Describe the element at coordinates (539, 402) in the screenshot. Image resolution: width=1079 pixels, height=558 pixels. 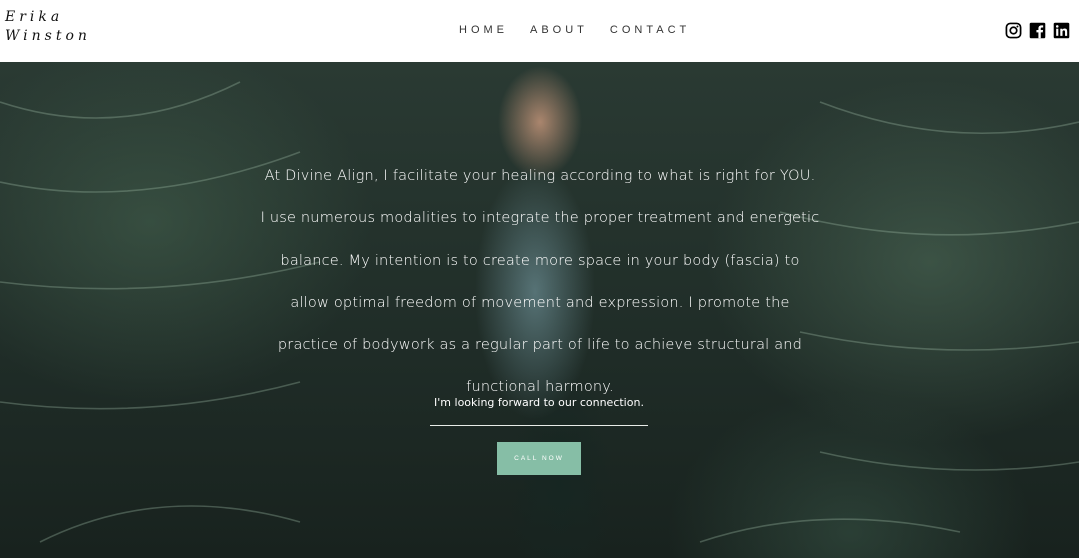
I see `hero-subtext: I'm looking forward to our connection.` at that location.